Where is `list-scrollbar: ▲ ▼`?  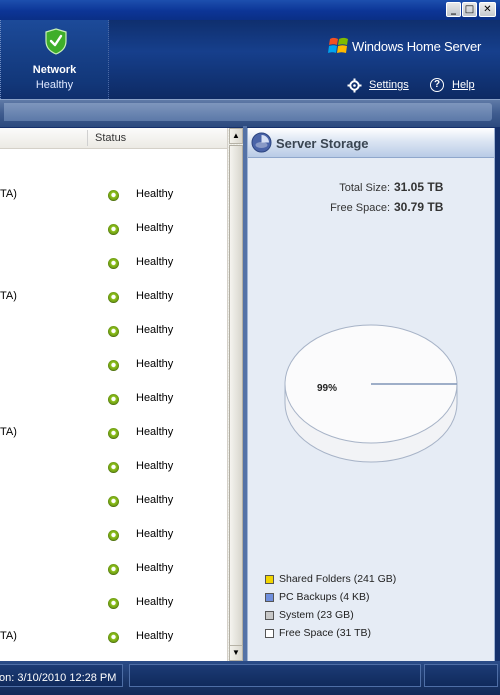
list-scrollbar: ▲ ▼ is located at coordinates (235, 394).